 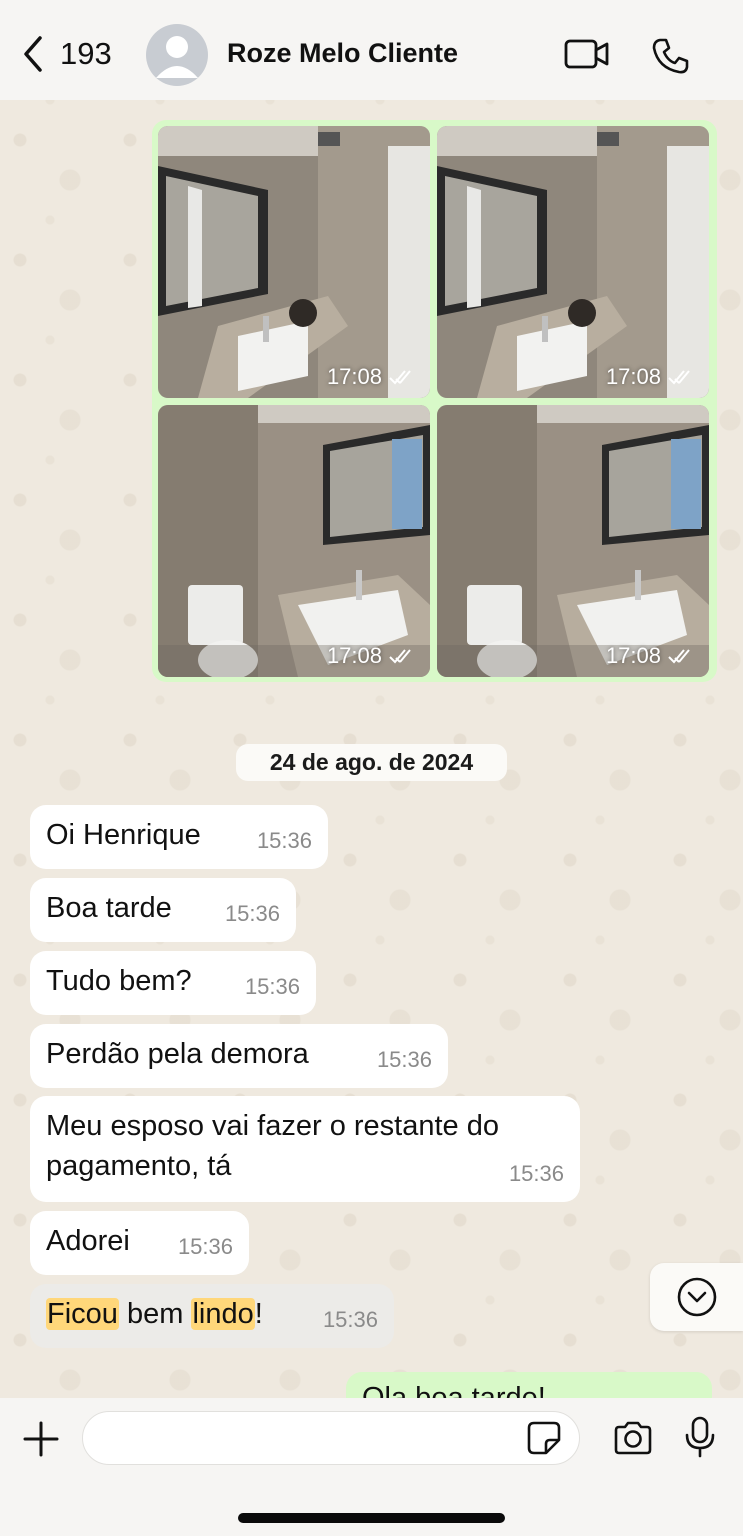 I want to click on search-highlight: lindo, so click(x=223, y=1314).